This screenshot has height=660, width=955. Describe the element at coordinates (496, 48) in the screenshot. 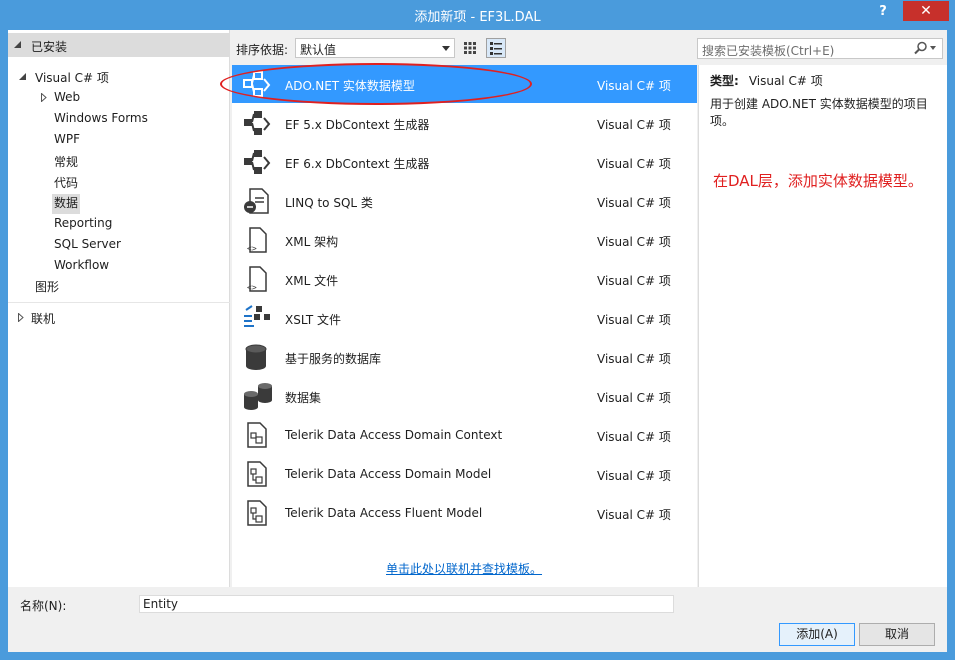

I see `medium-icons-view-button` at that location.